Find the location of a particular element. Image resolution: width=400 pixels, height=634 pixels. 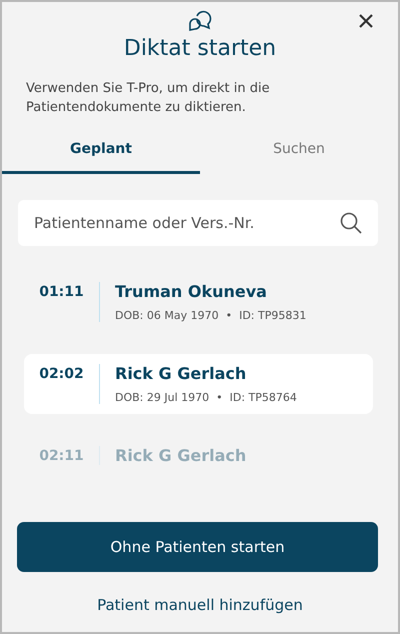

close-icon is located at coordinates (366, 21).